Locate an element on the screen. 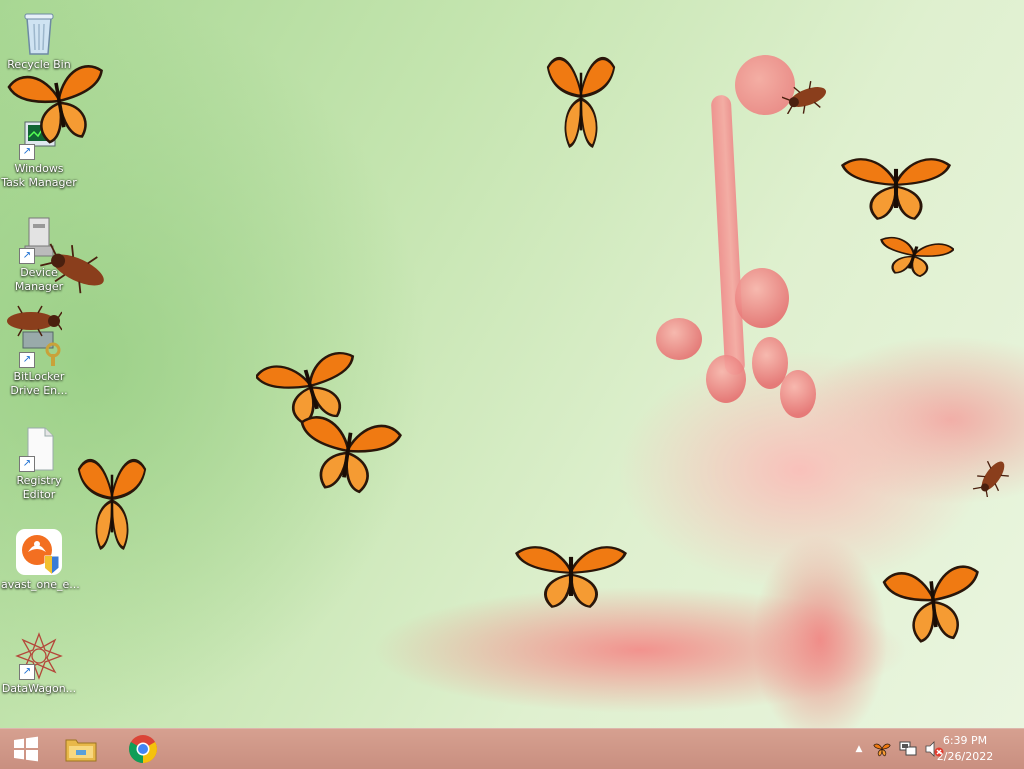 This screenshot has height=769, width=1024. clock-time: 6:39 PM is located at coordinates (965, 740).